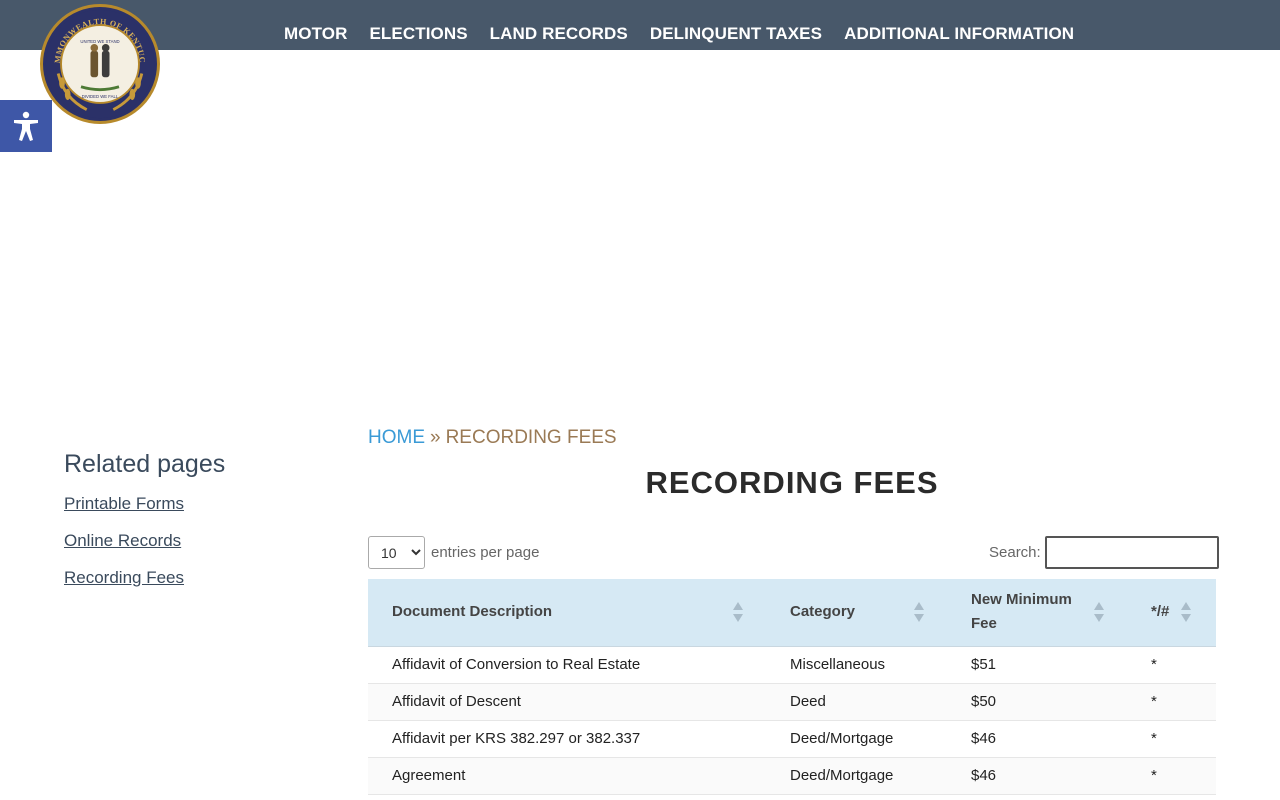 The width and height of the screenshot is (1280, 800). I want to click on cell-document-description: Agreement, so click(567, 776).